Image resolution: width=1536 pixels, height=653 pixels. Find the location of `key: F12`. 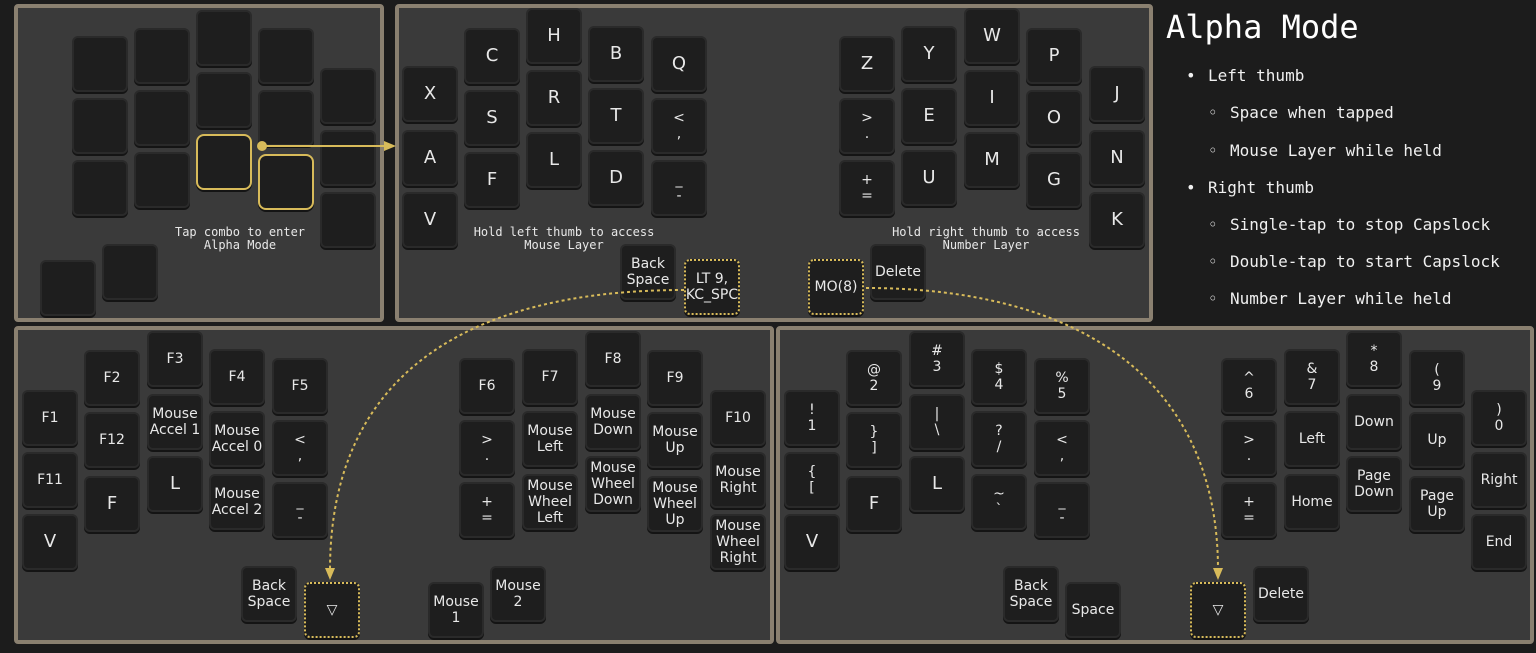

key: F12 is located at coordinates (112, 440).